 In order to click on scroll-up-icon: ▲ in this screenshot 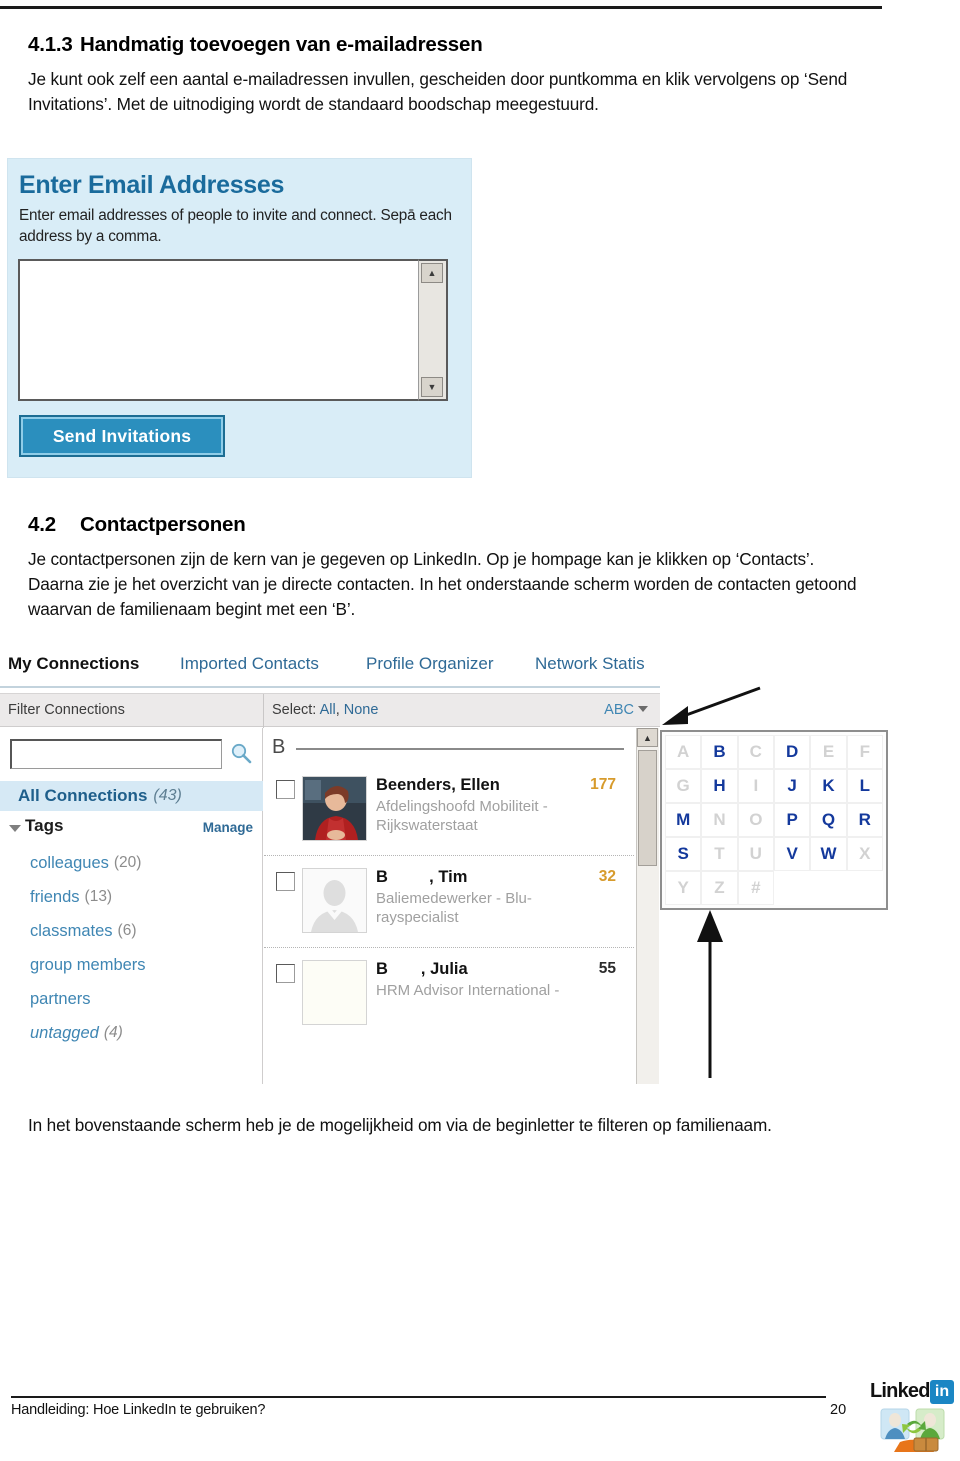, I will do `click(432, 273)`.